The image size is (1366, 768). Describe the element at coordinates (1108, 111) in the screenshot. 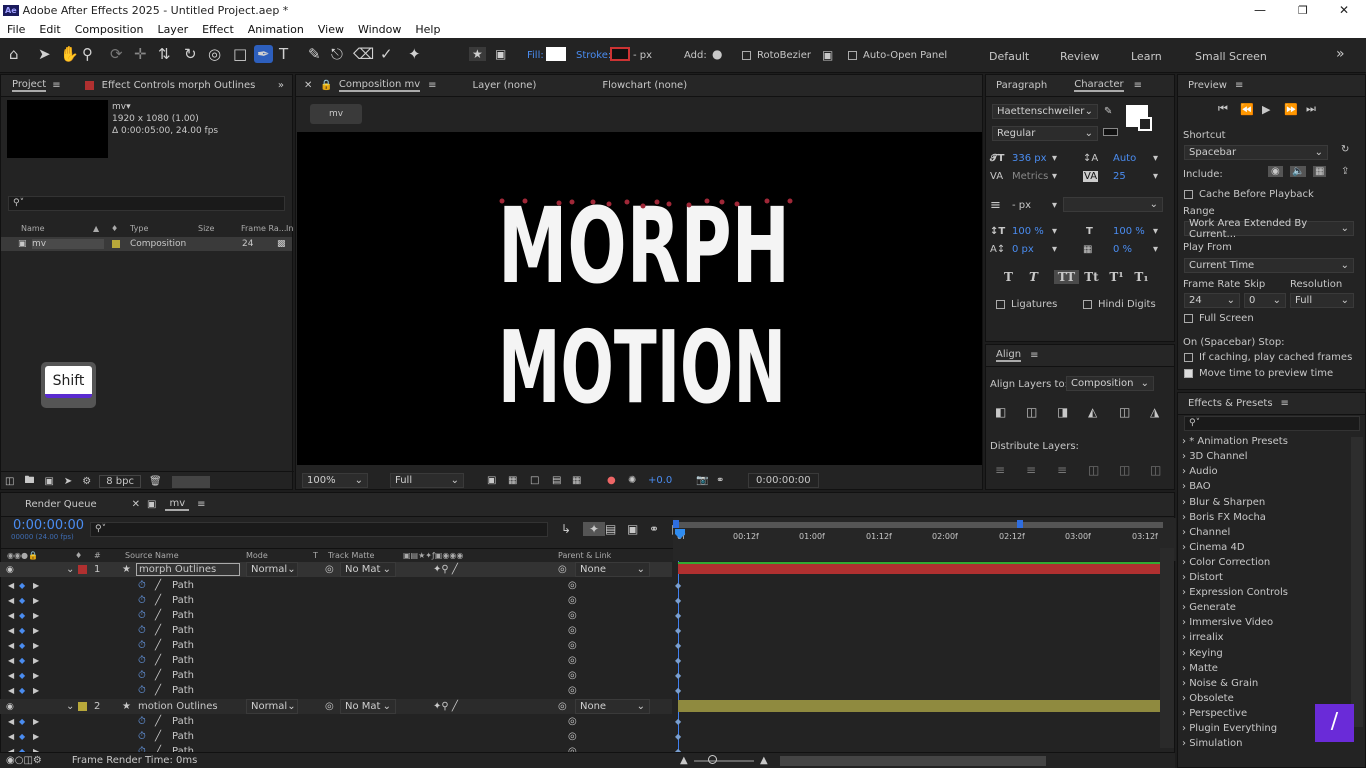

I see `eyedropper-icon: ✎` at that location.